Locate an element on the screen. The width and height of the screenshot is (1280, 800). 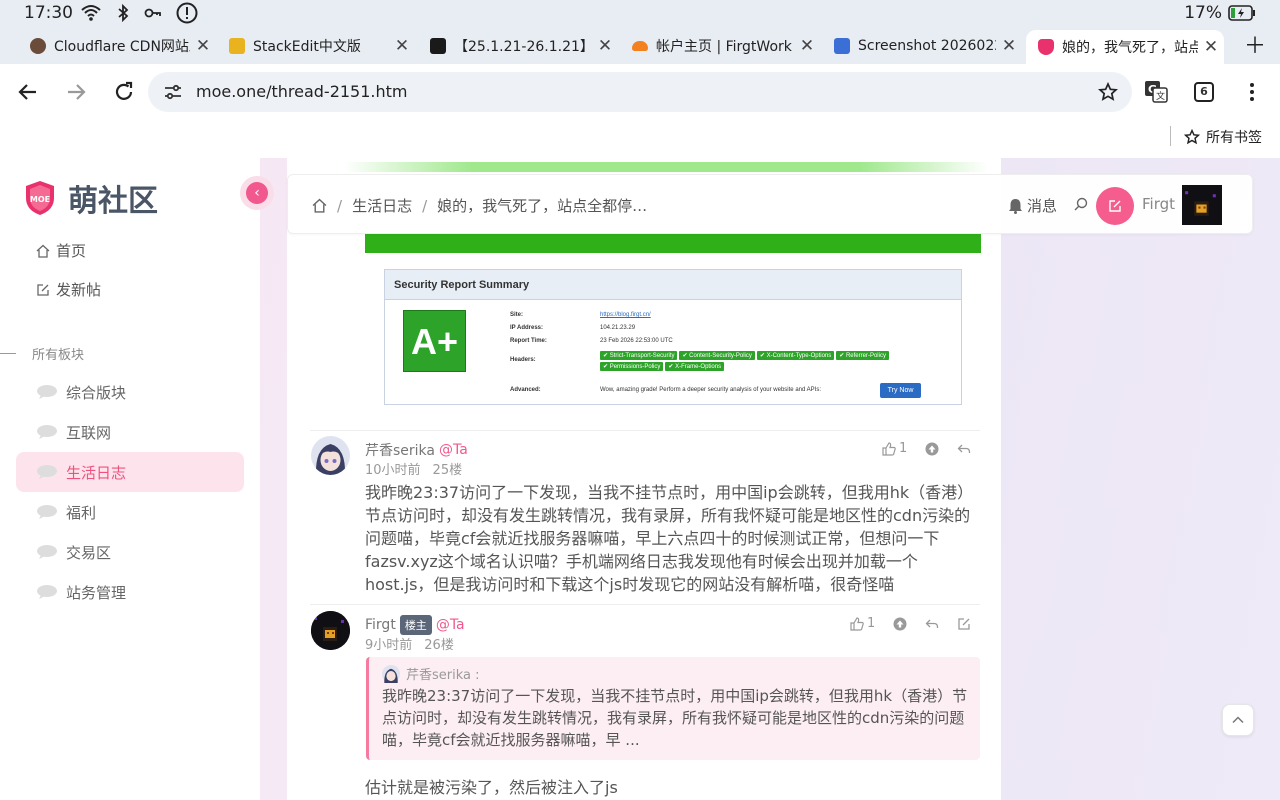
thumbs-up-icon is located at coordinates (889, 448).